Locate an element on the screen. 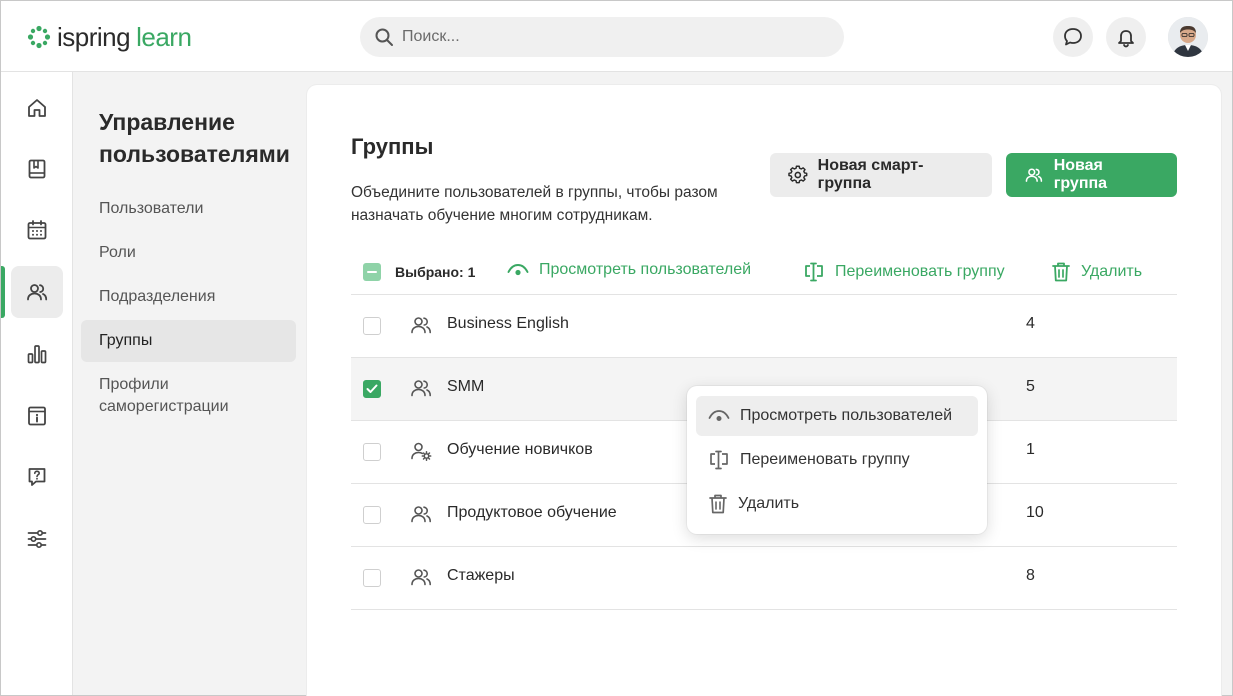  logo: ispring learn is located at coordinates (109, 37).